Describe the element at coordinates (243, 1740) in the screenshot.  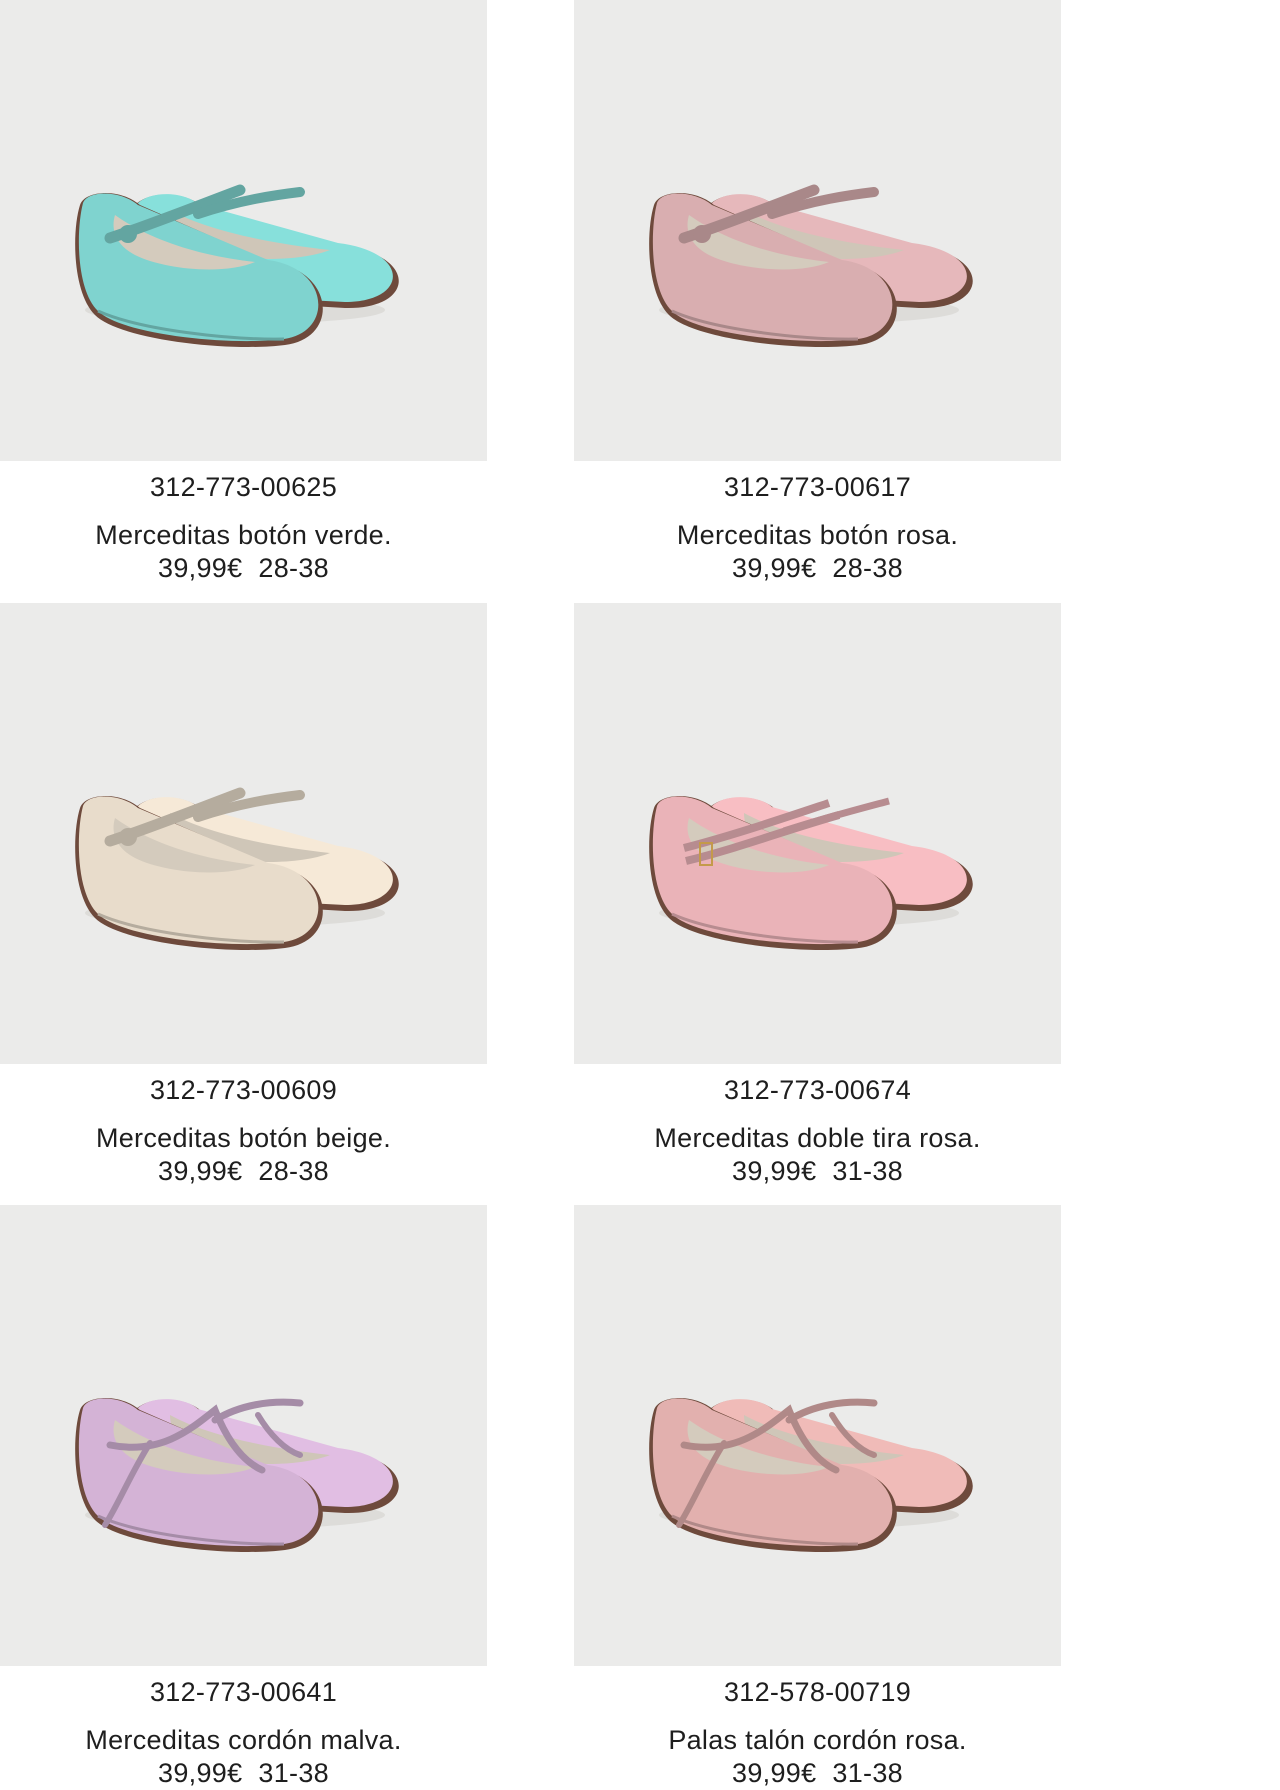
I see `product-name: Merceditas cordón malva.` at that location.